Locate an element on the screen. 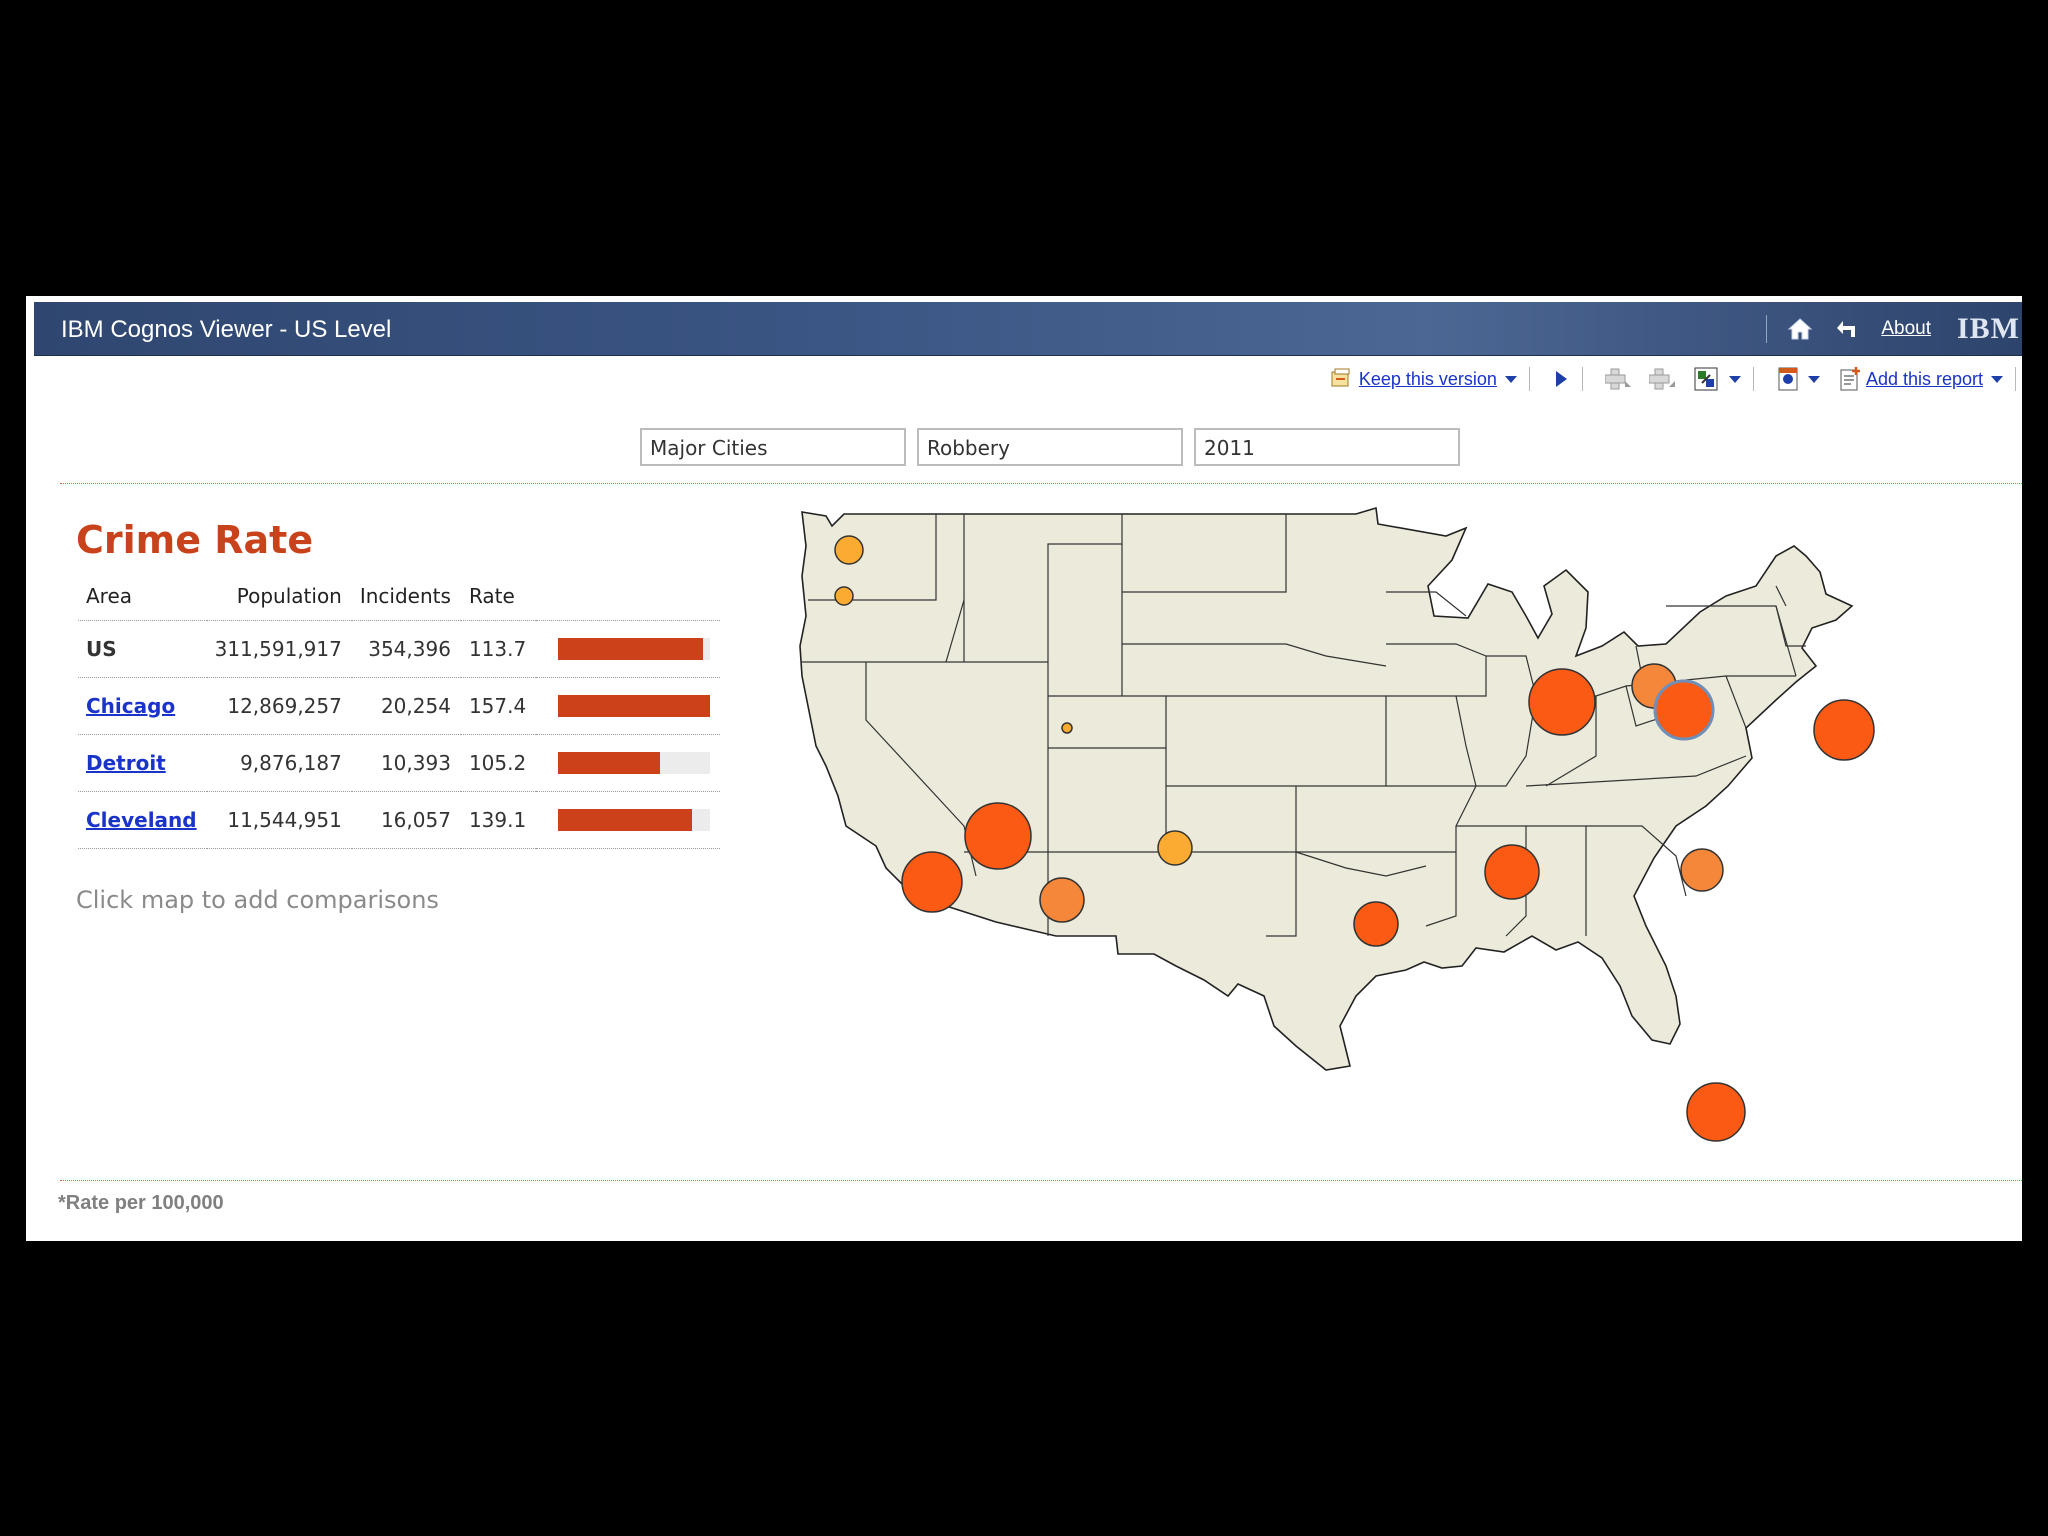 This screenshot has height=1536, width=2048. title-bar-actions: About IBM is located at coordinates (1893, 329).